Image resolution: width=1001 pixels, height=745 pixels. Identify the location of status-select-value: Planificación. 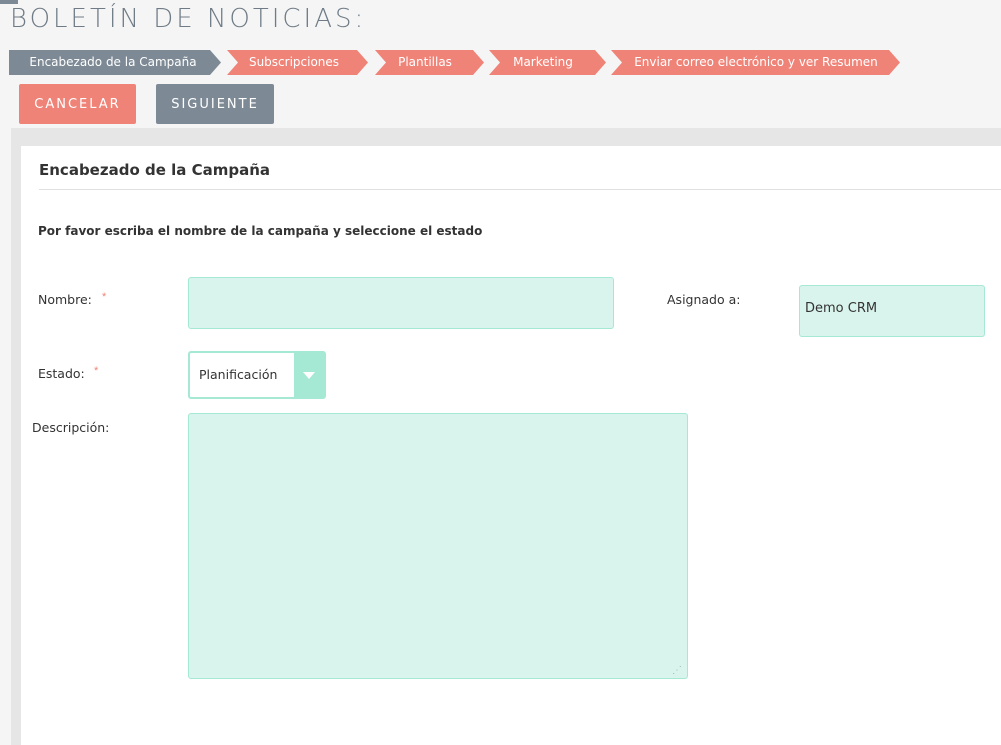
(238, 374).